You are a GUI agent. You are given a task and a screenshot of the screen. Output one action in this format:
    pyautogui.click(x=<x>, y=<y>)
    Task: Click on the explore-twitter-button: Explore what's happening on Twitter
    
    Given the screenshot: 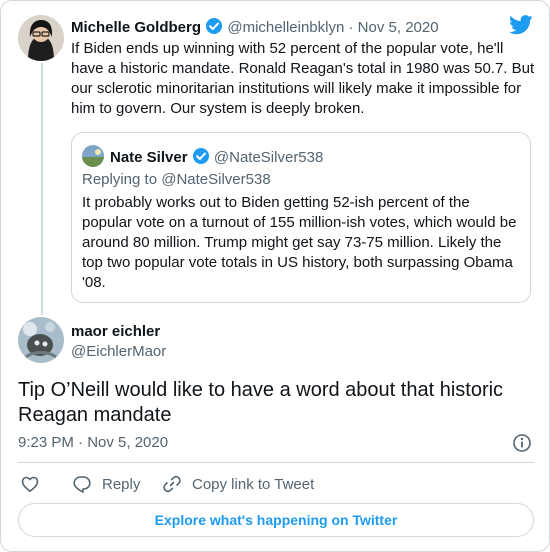 What is the action you would take?
    pyautogui.click(x=276, y=520)
    